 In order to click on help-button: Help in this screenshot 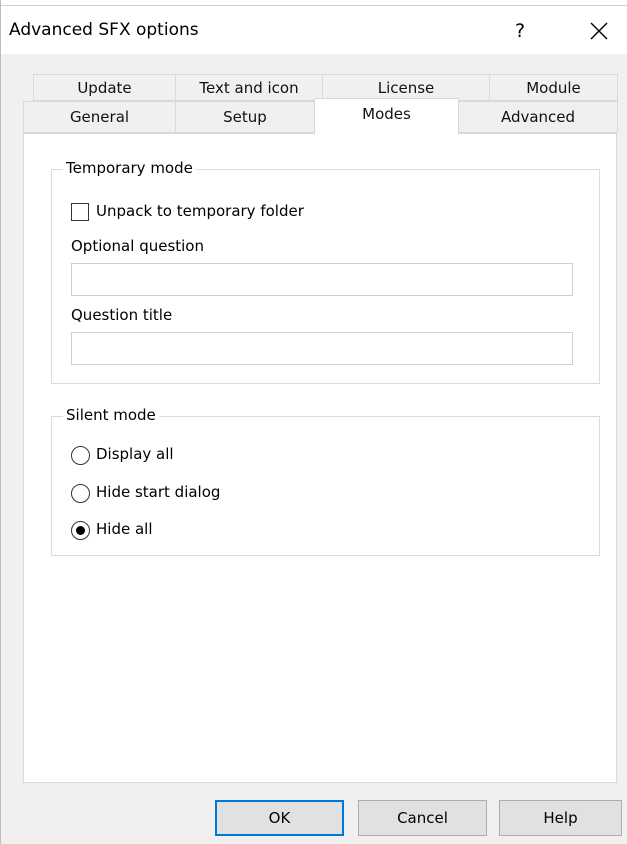, I will do `click(560, 818)`.